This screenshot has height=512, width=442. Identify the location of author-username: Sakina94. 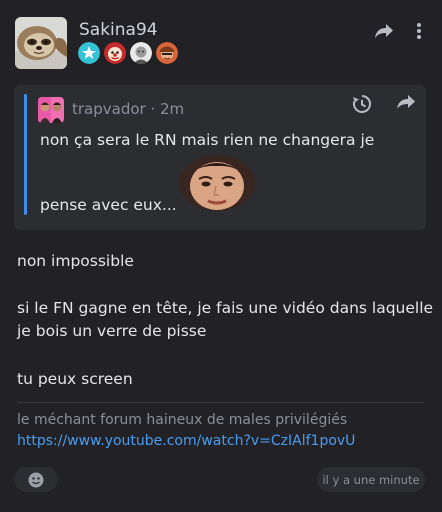
(118, 30).